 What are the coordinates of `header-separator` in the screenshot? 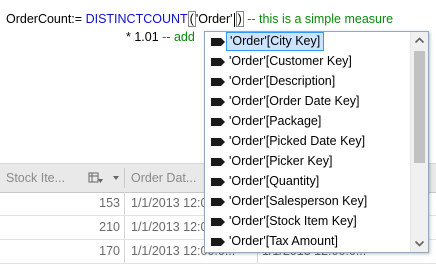 It's located at (124, 178).